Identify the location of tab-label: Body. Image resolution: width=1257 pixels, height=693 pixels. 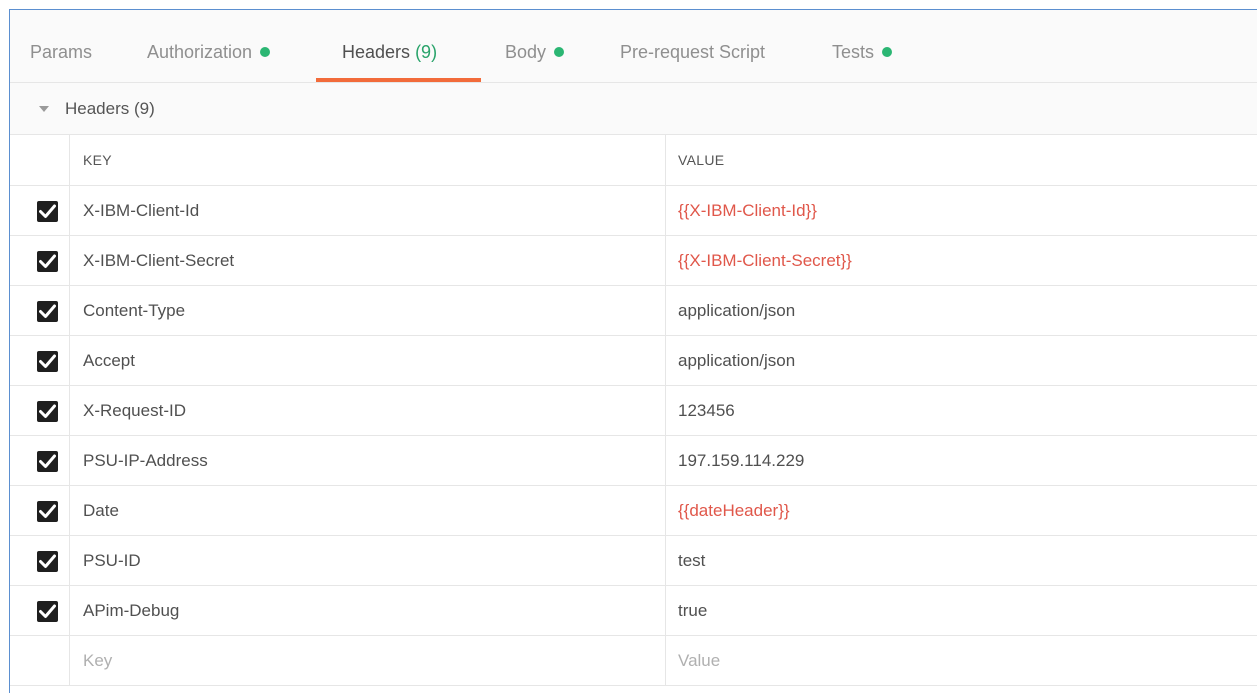
(526, 52).